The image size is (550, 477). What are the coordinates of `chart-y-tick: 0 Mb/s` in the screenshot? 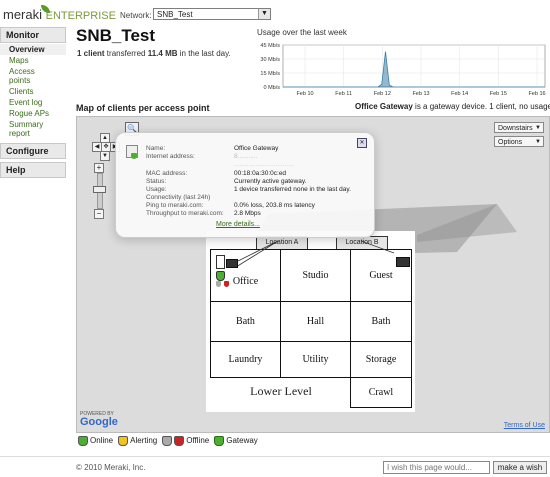 It's located at (271, 88).